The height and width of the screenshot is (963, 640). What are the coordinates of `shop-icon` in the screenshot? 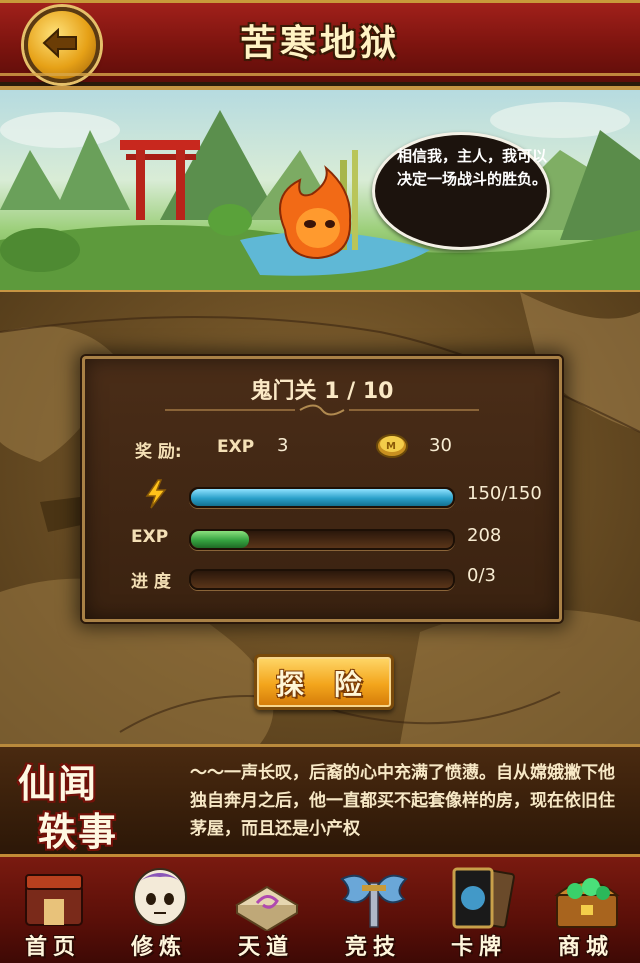 It's located at (587, 903).